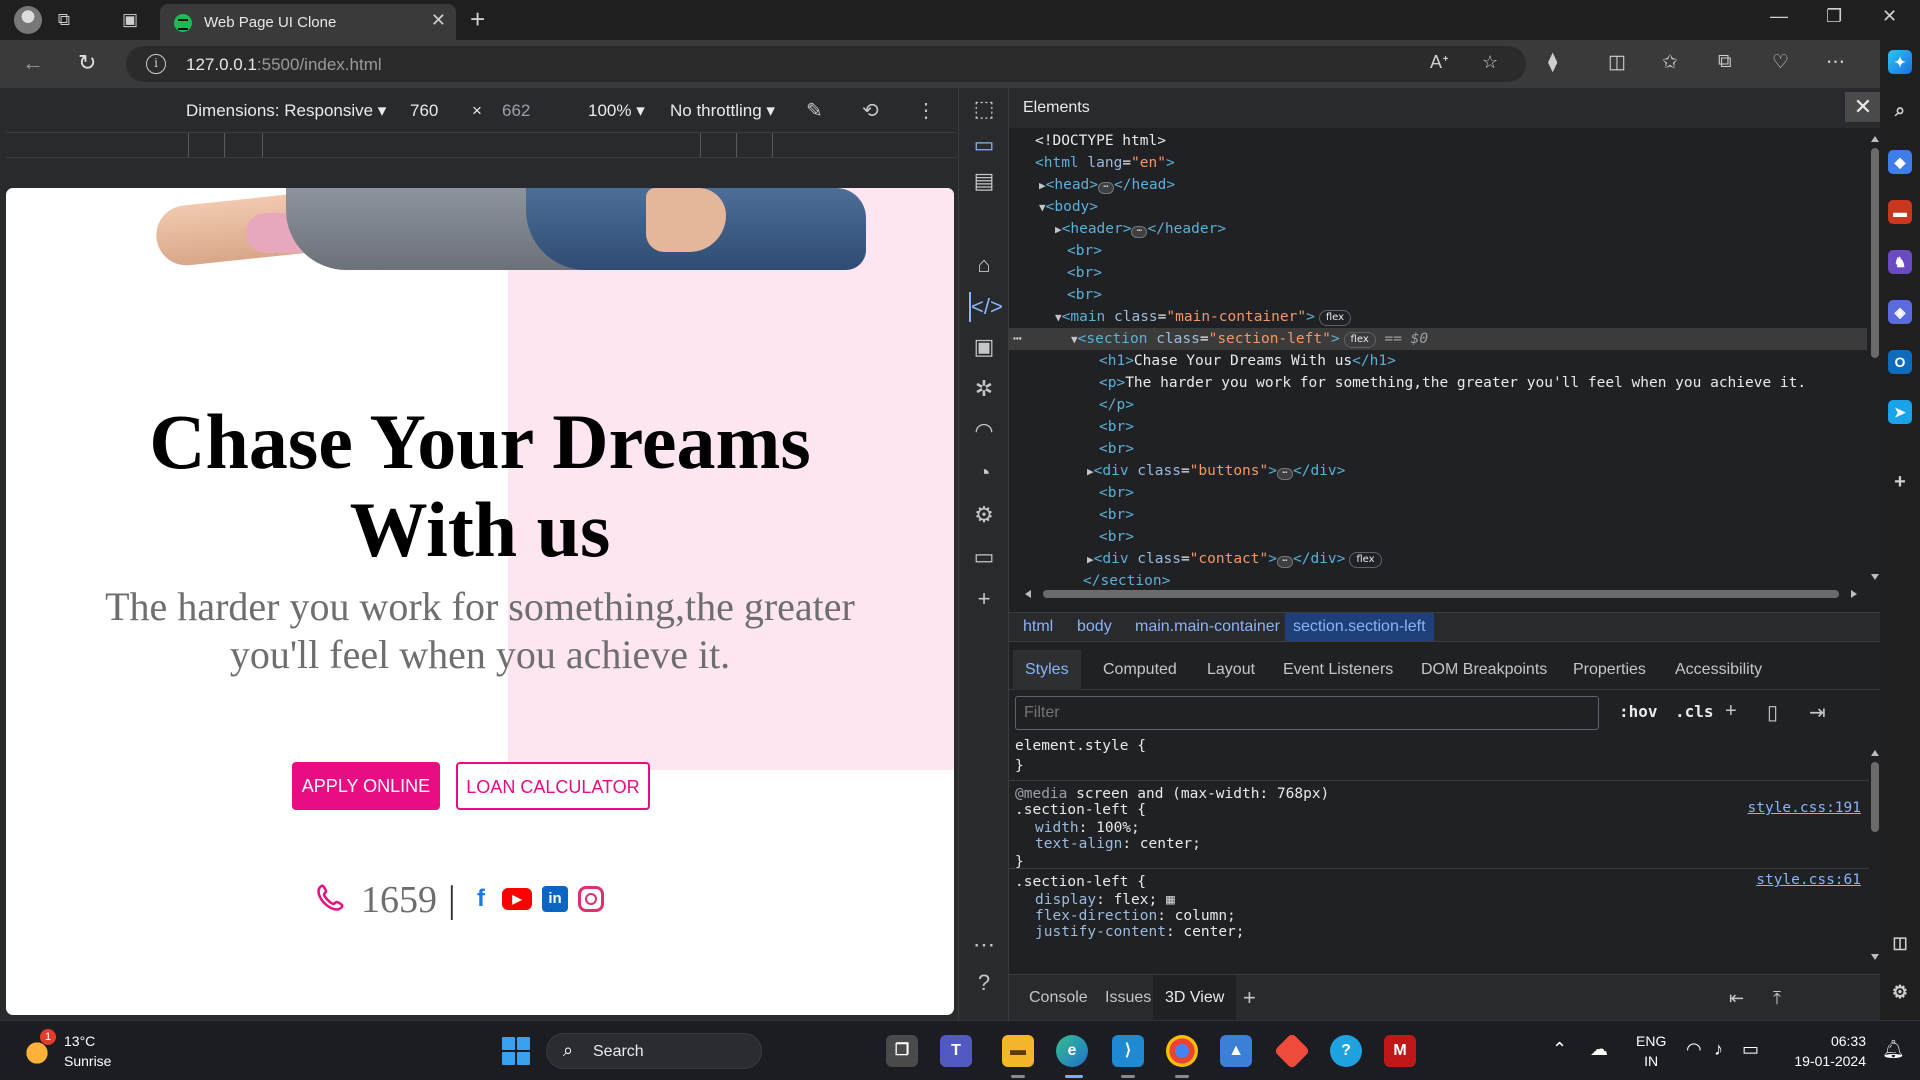 This screenshot has width=1920, height=1080. What do you see at coordinates (986, 307) in the screenshot?
I see `elements-tool-icon: </>` at bounding box center [986, 307].